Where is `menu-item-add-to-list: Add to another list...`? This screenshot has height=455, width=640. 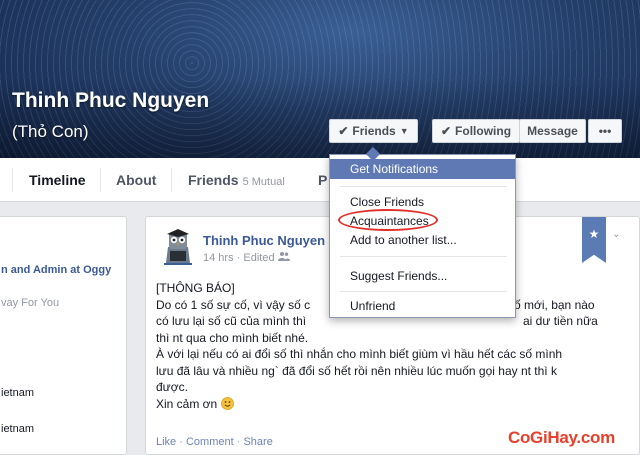 menu-item-add-to-list: Add to another list... is located at coordinates (422, 240).